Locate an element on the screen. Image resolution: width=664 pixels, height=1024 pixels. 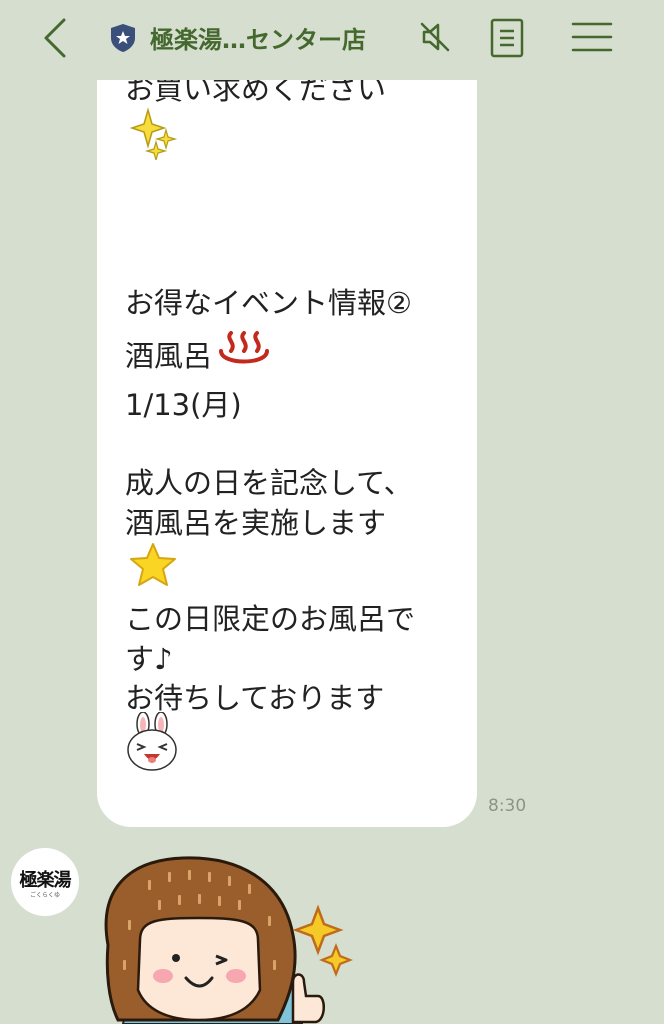
official-shield-icon is located at coordinates (123, 38).